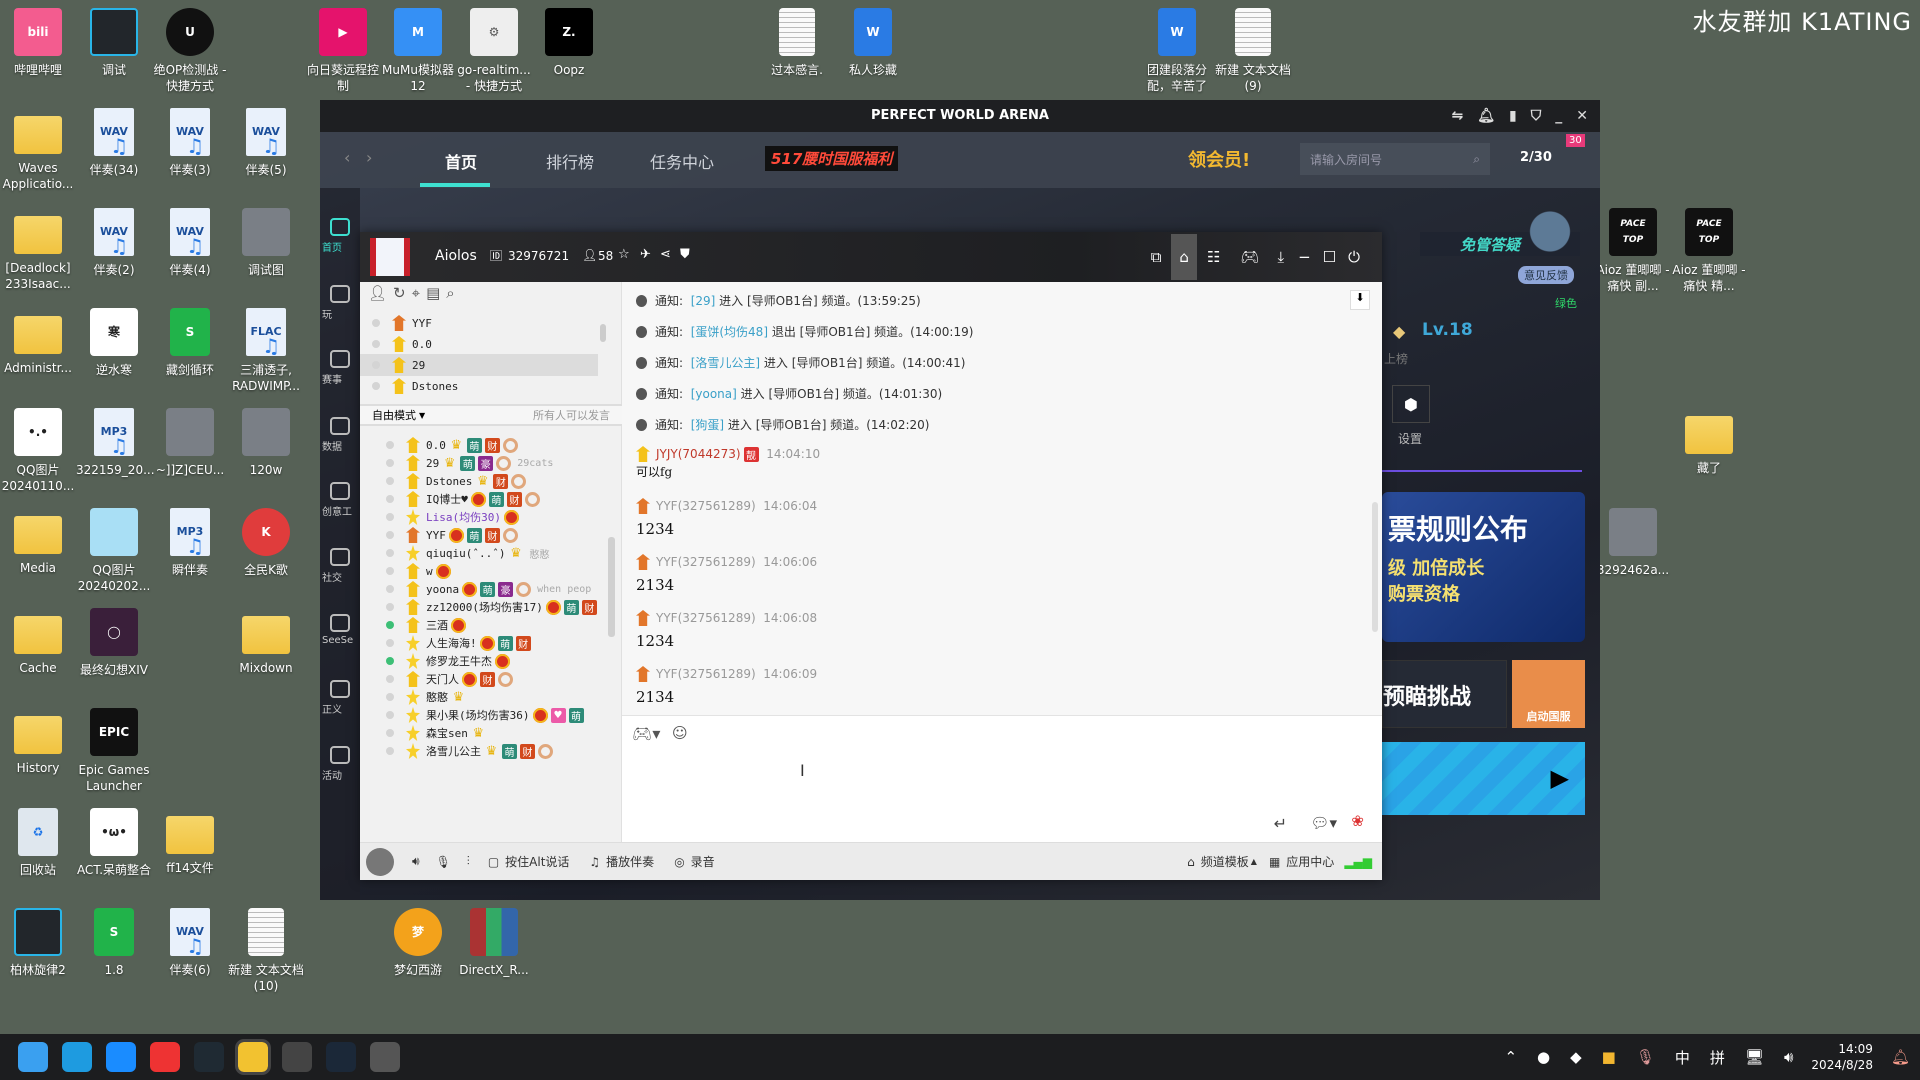  I want to click on desktop-icon: EPIC Epic Games Launcher, so click(114, 751).